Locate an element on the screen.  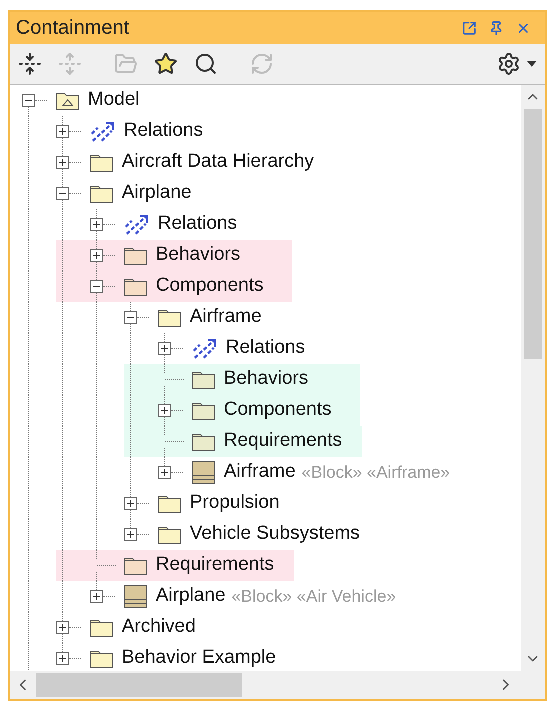
stereotype-label: «Block» «Air Vehicle» is located at coordinates (314, 597).